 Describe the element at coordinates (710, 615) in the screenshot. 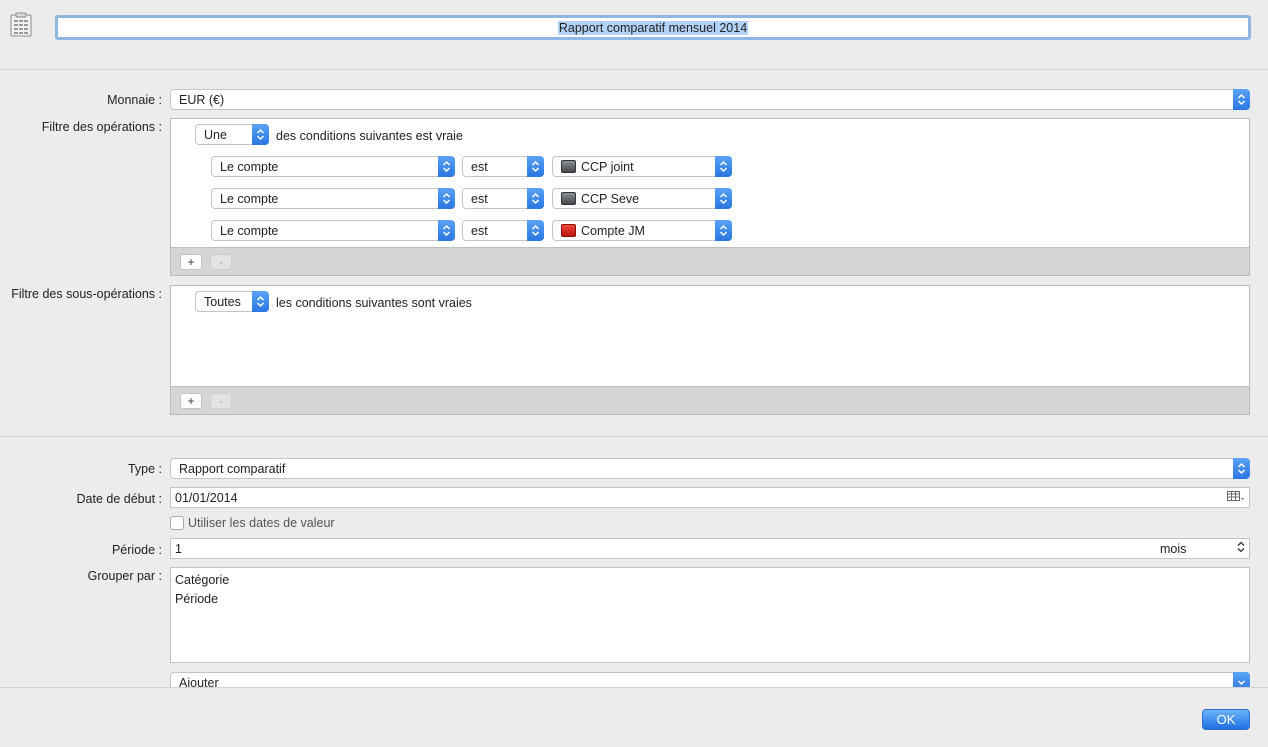

I see `group-by-list: Catégorie Période` at that location.